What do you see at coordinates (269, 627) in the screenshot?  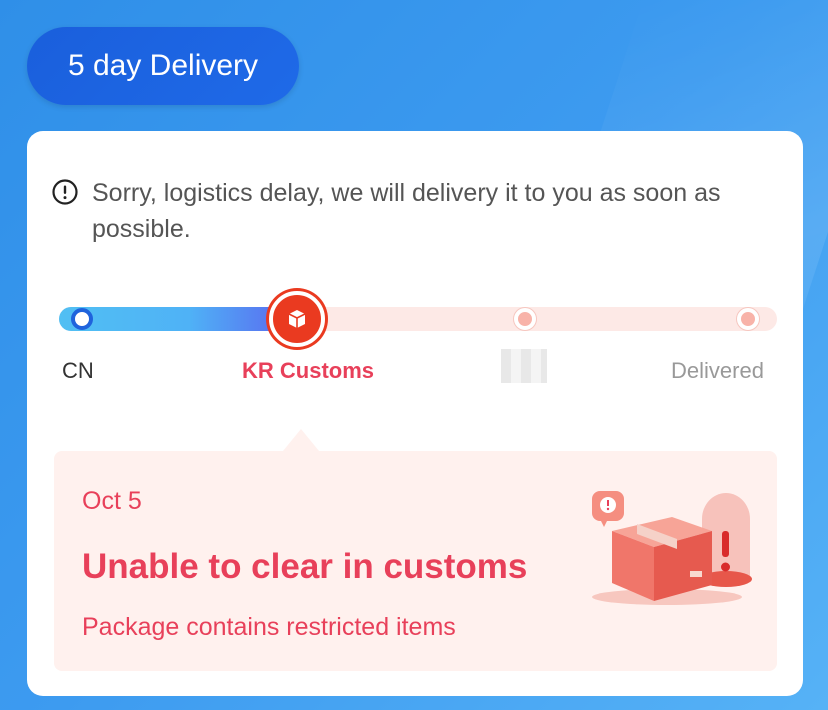 I see `status-description: Package contains restricted items` at bounding box center [269, 627].